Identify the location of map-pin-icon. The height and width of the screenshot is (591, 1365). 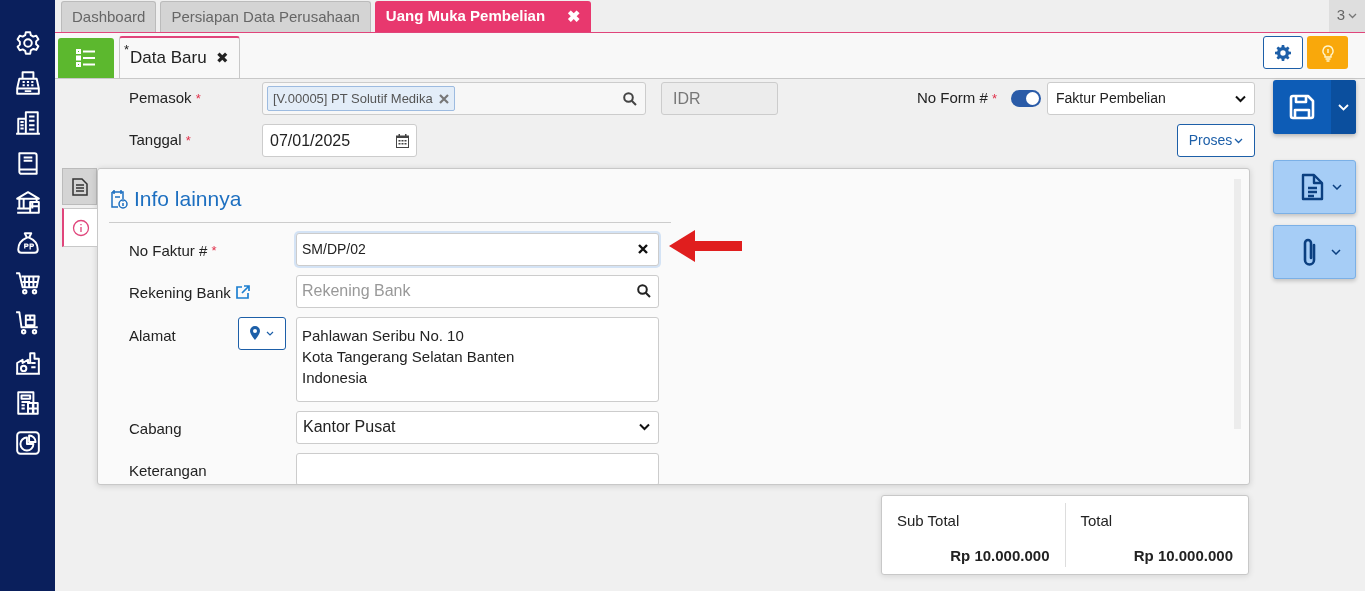
(255, 333).